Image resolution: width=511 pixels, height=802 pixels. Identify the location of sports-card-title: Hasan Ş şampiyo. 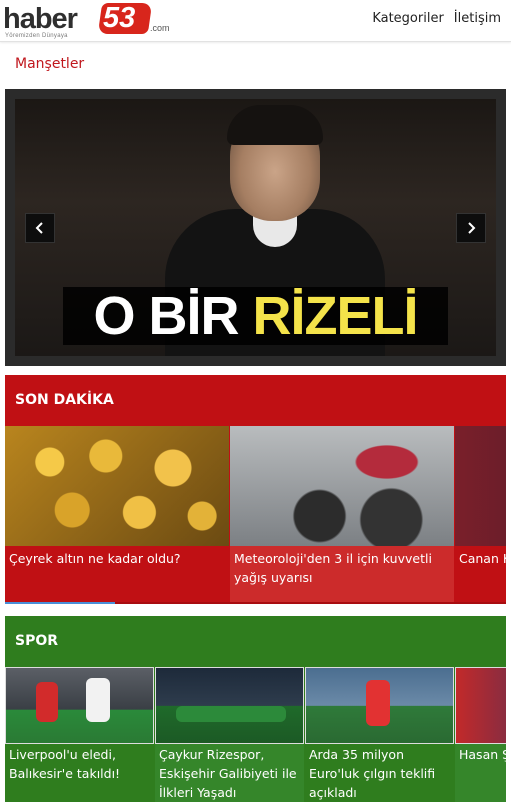
(480, 773).